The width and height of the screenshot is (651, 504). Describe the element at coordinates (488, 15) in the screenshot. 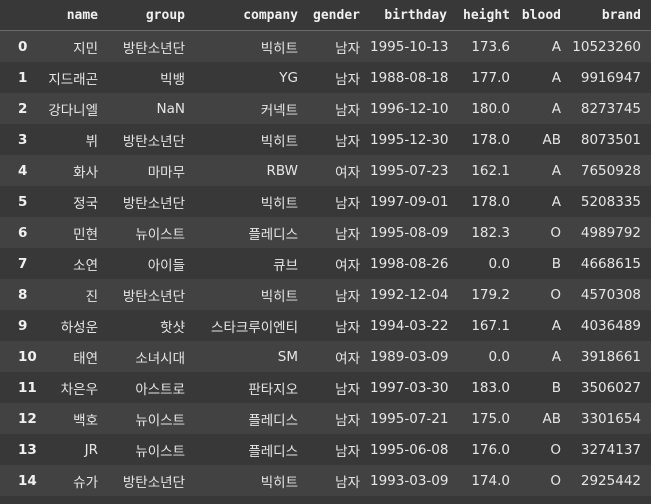

I see `column-header-height: height` at that location.